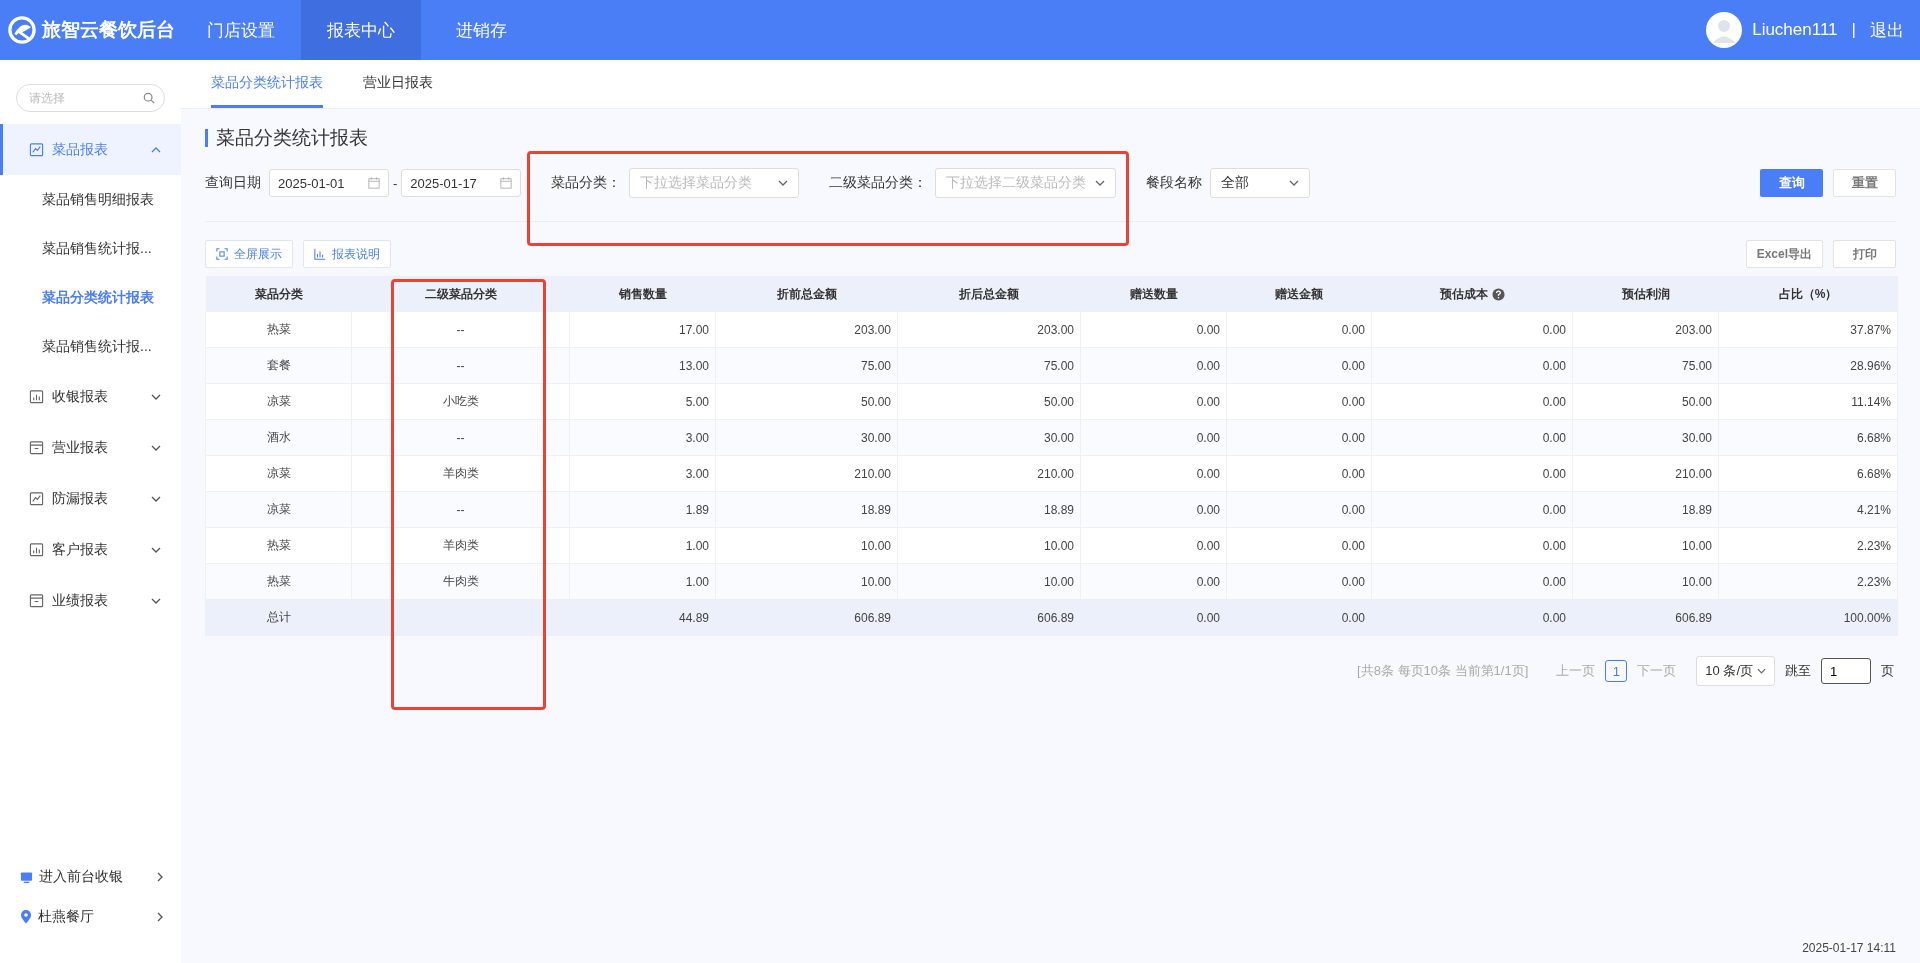 The height and width of the screenshot is (963, 1920). What do you see at coordinates (989, 294) in the screenshot?
I see `column-header: 折后总金额` at bounding box center [989, 294].